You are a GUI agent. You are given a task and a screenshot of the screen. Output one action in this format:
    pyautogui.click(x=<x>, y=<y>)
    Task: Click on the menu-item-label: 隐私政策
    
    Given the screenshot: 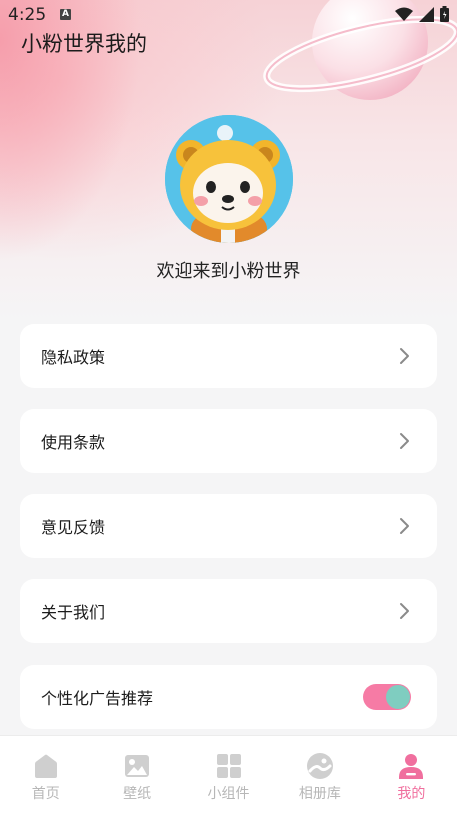 What is the action you would take?
    pyautogui.click(x=73, y=357)
    